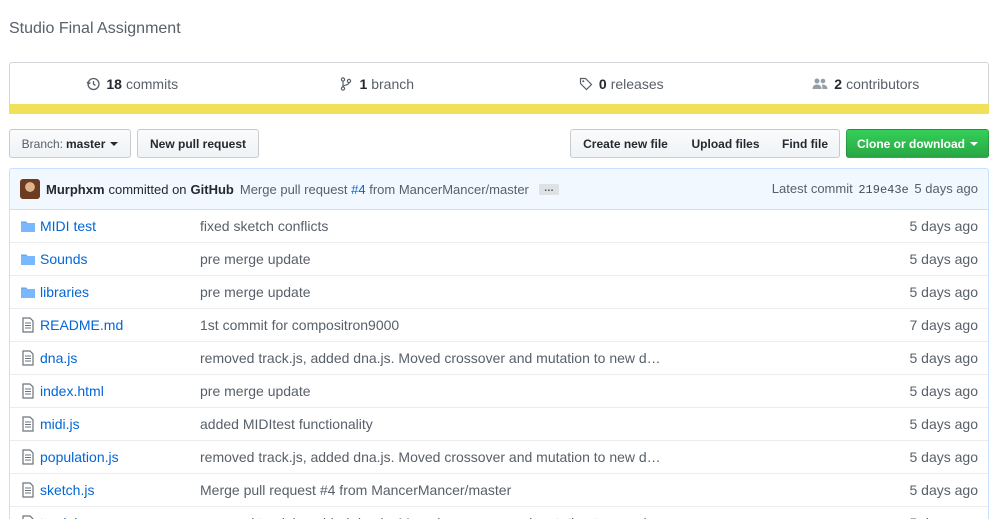 This screenshot has height=519, width=1001. Describe the element at coordinates (120, 517) in the screenshot. I see `file-name-link: track.js` at that location.